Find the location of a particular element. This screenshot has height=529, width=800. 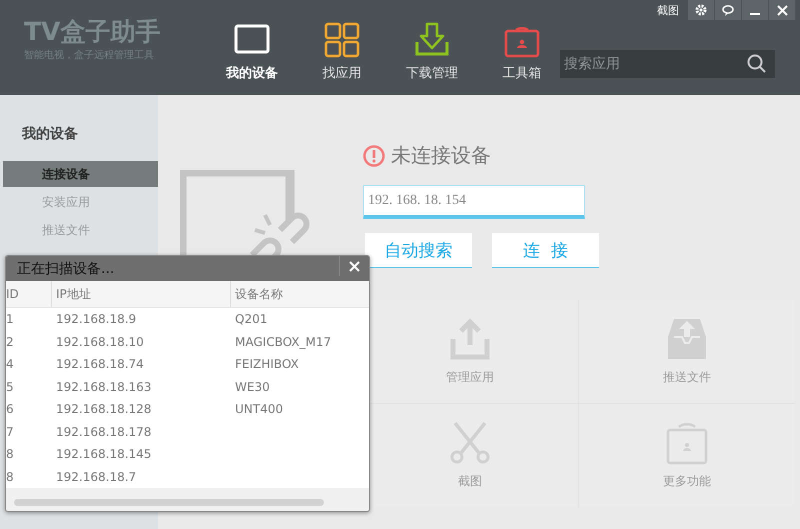

toolbox-icon is located at coordinates (687, 443).